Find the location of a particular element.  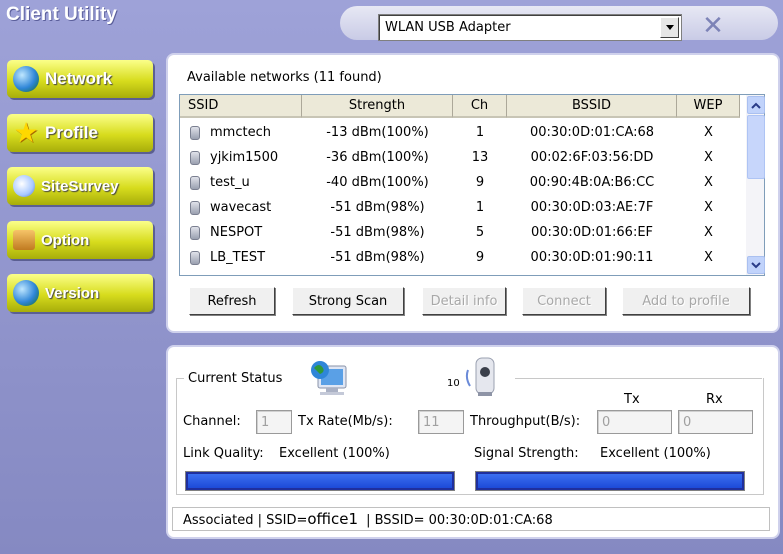

nav-sitesurvey-label: SiteSurvey is located at coordinates (80, 186).